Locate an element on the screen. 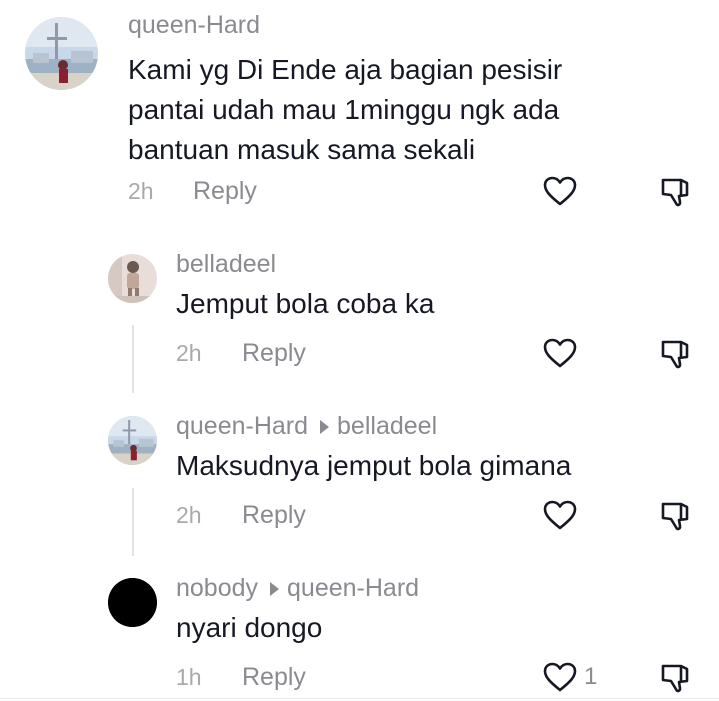 The height and width of the screenshot is (701, 719). username: belladeel is located at coordinates (226, 264).